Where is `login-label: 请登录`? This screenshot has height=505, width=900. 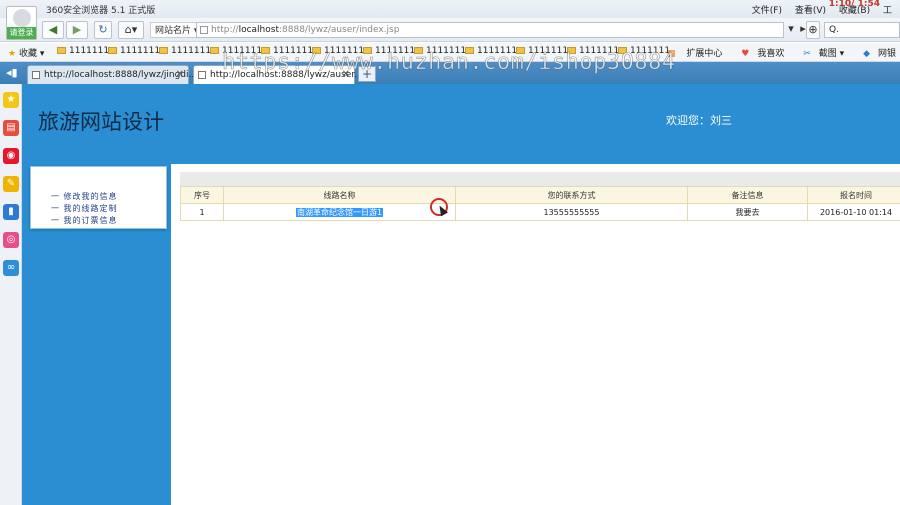
login-label: 请登录 is located at coordinates (21, 33).